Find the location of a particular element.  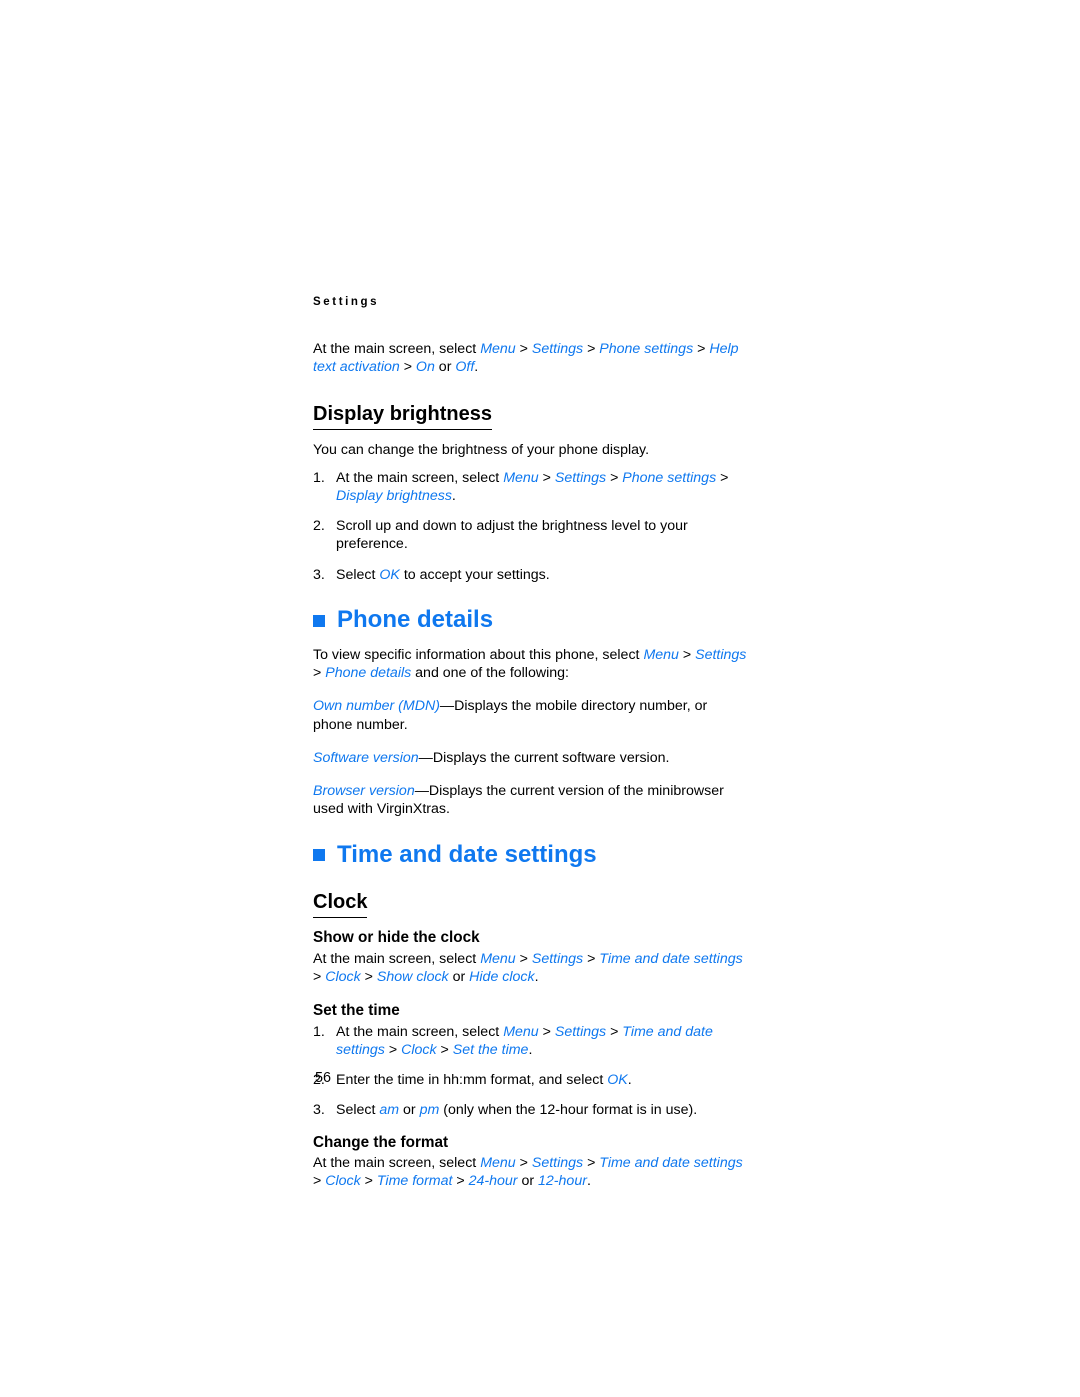

step-path-2: Phone settings is located at coordinates (669, 477).